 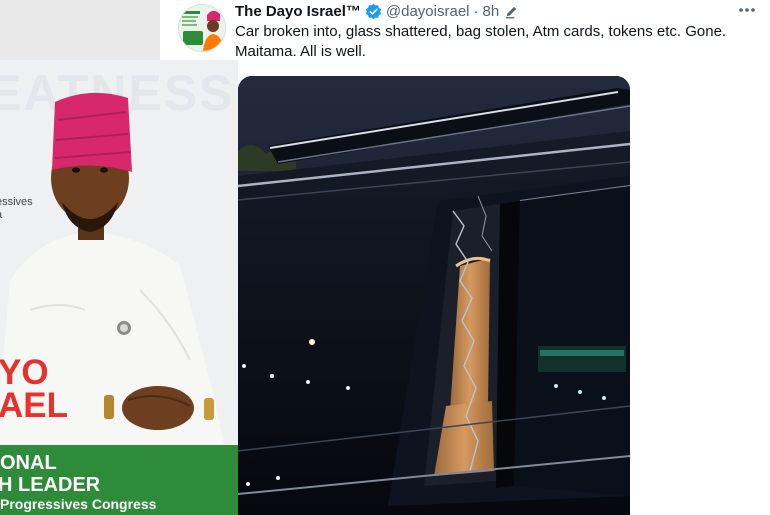 I want to click on background-strip, so click(x=80, y=30).